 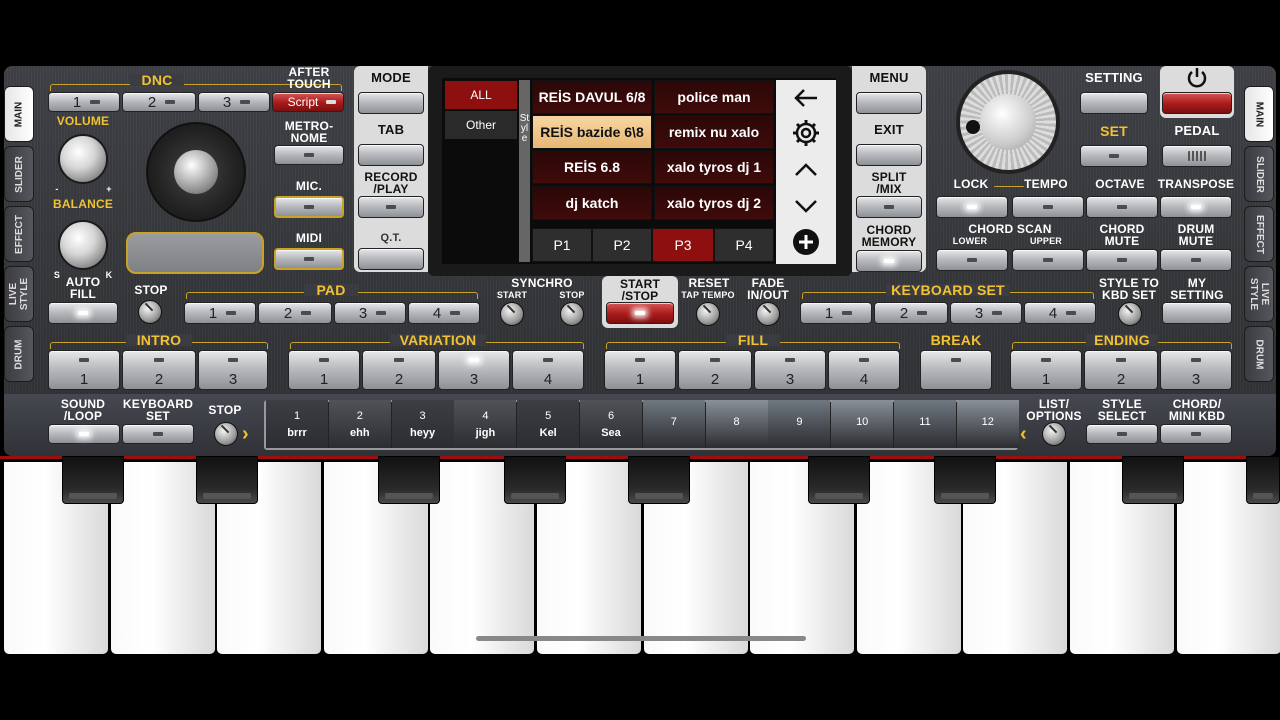 I want to click on style-slot-7: 7, so click(x=673, y=424).